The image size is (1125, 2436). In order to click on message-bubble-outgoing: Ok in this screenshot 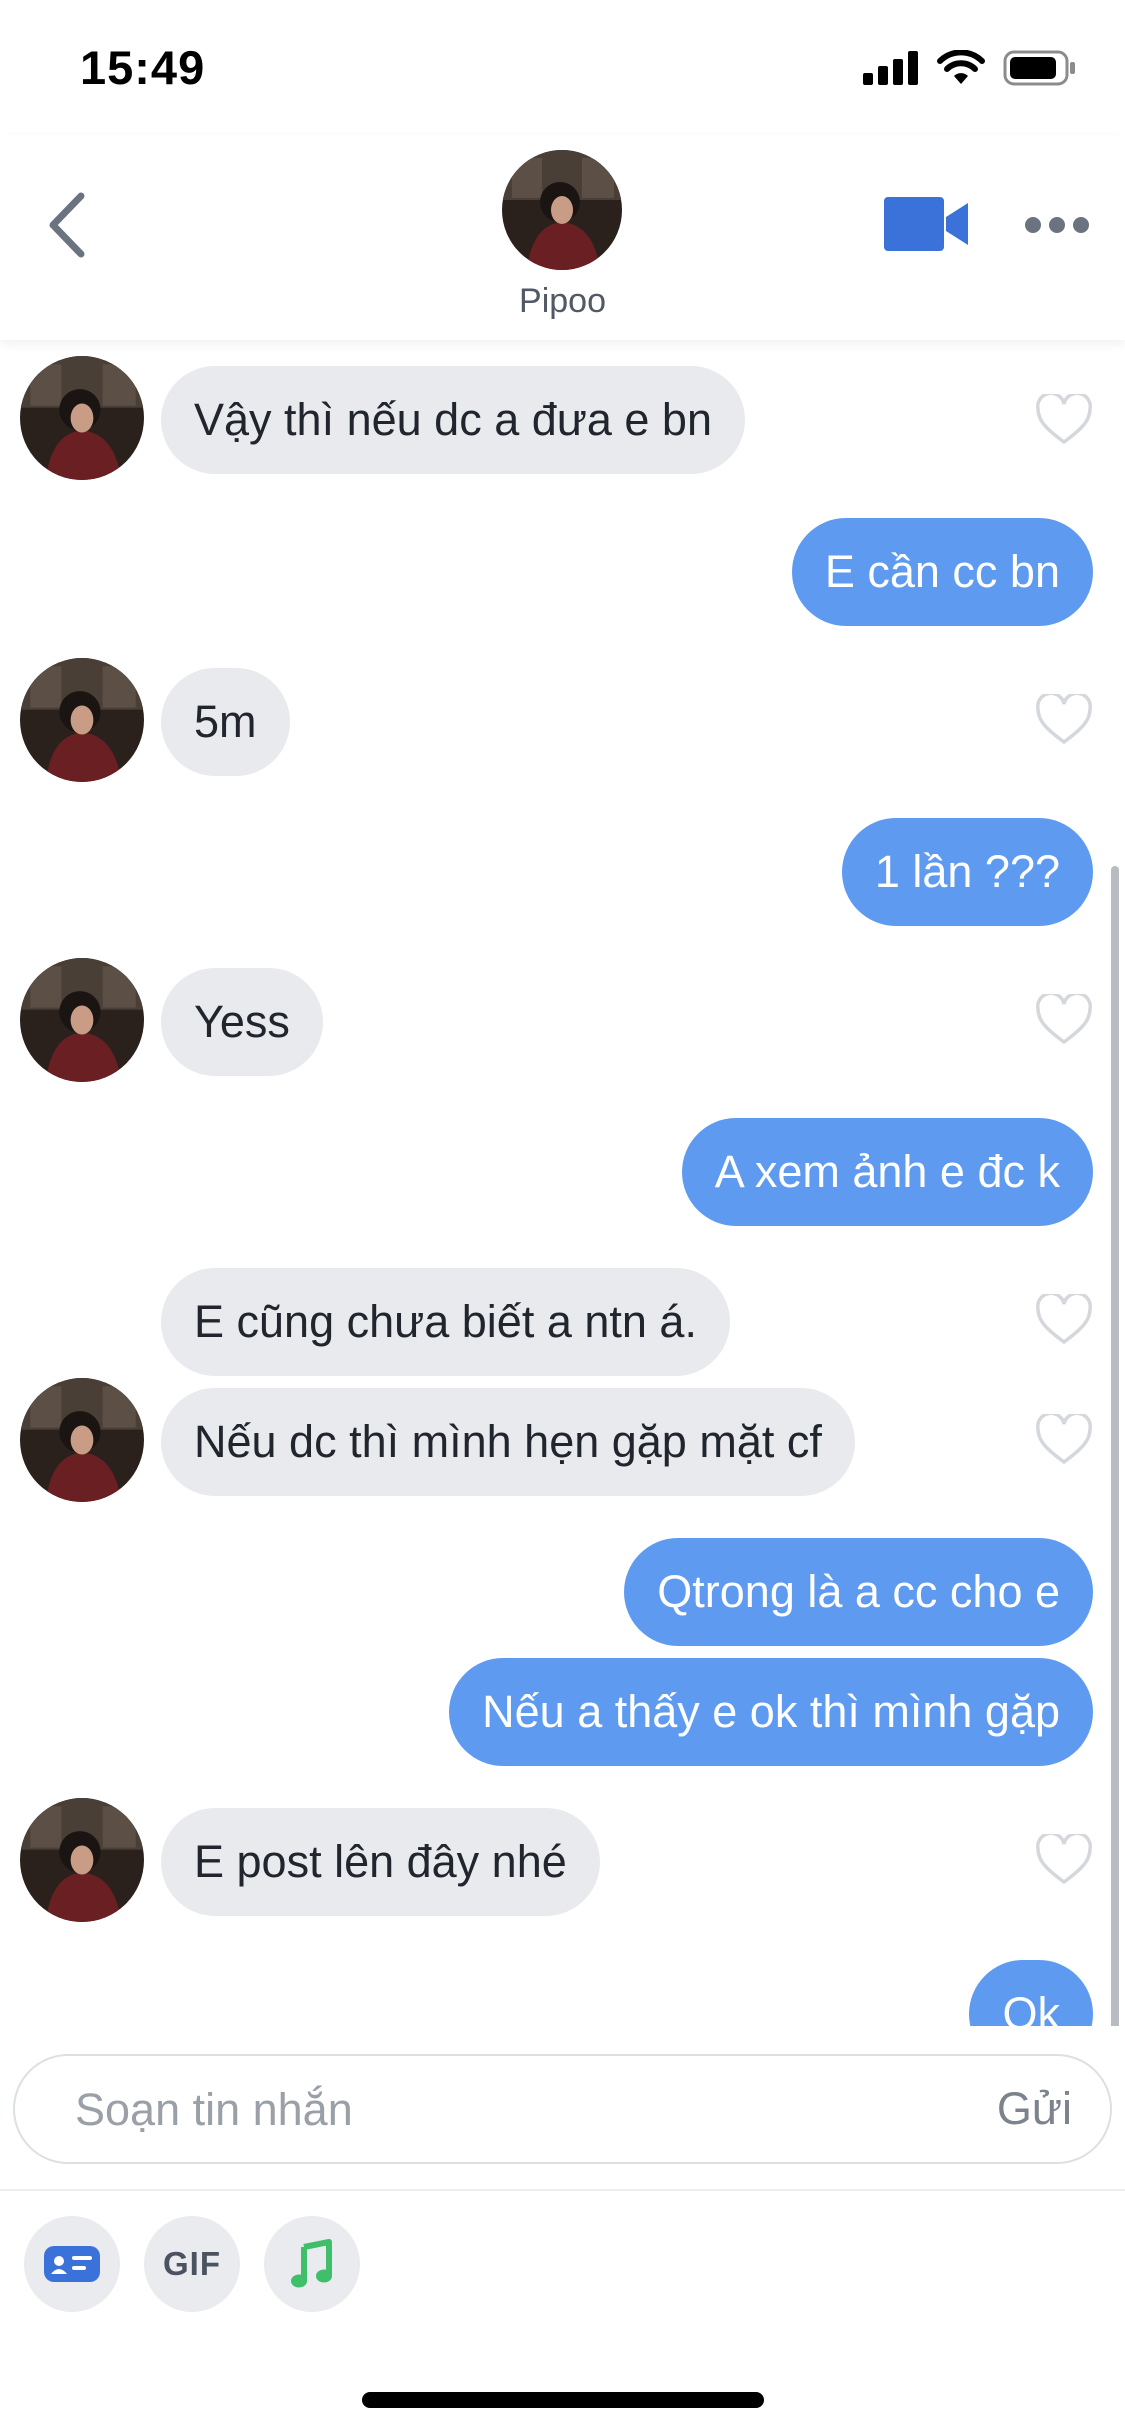, I will do `click(1031, 1993)`.